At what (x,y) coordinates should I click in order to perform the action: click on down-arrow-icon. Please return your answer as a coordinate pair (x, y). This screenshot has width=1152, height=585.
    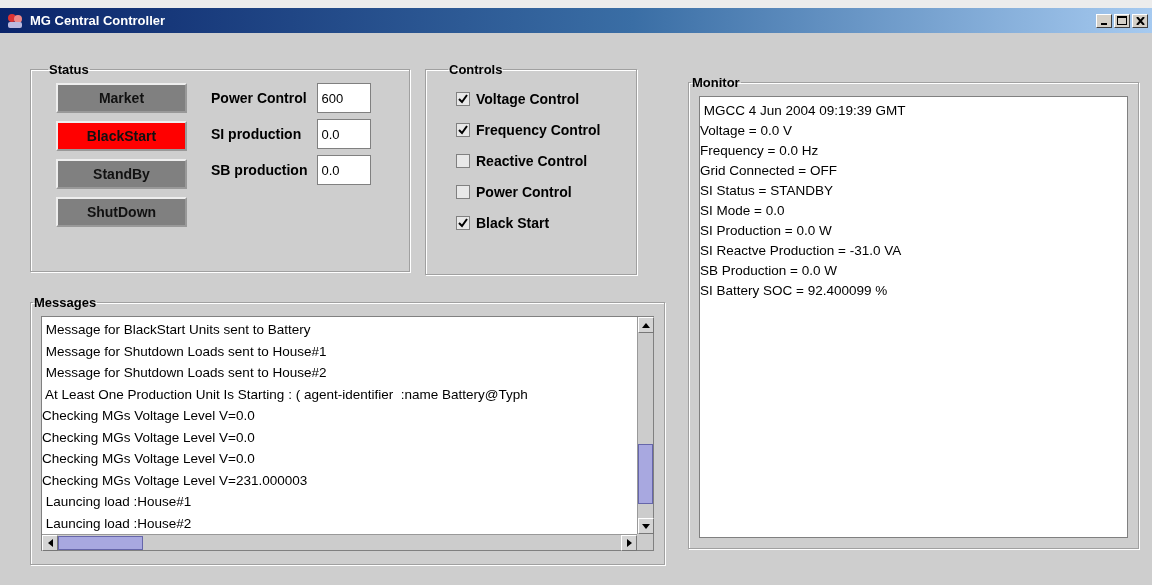
    Looking at the image, I should click on (646, 526).